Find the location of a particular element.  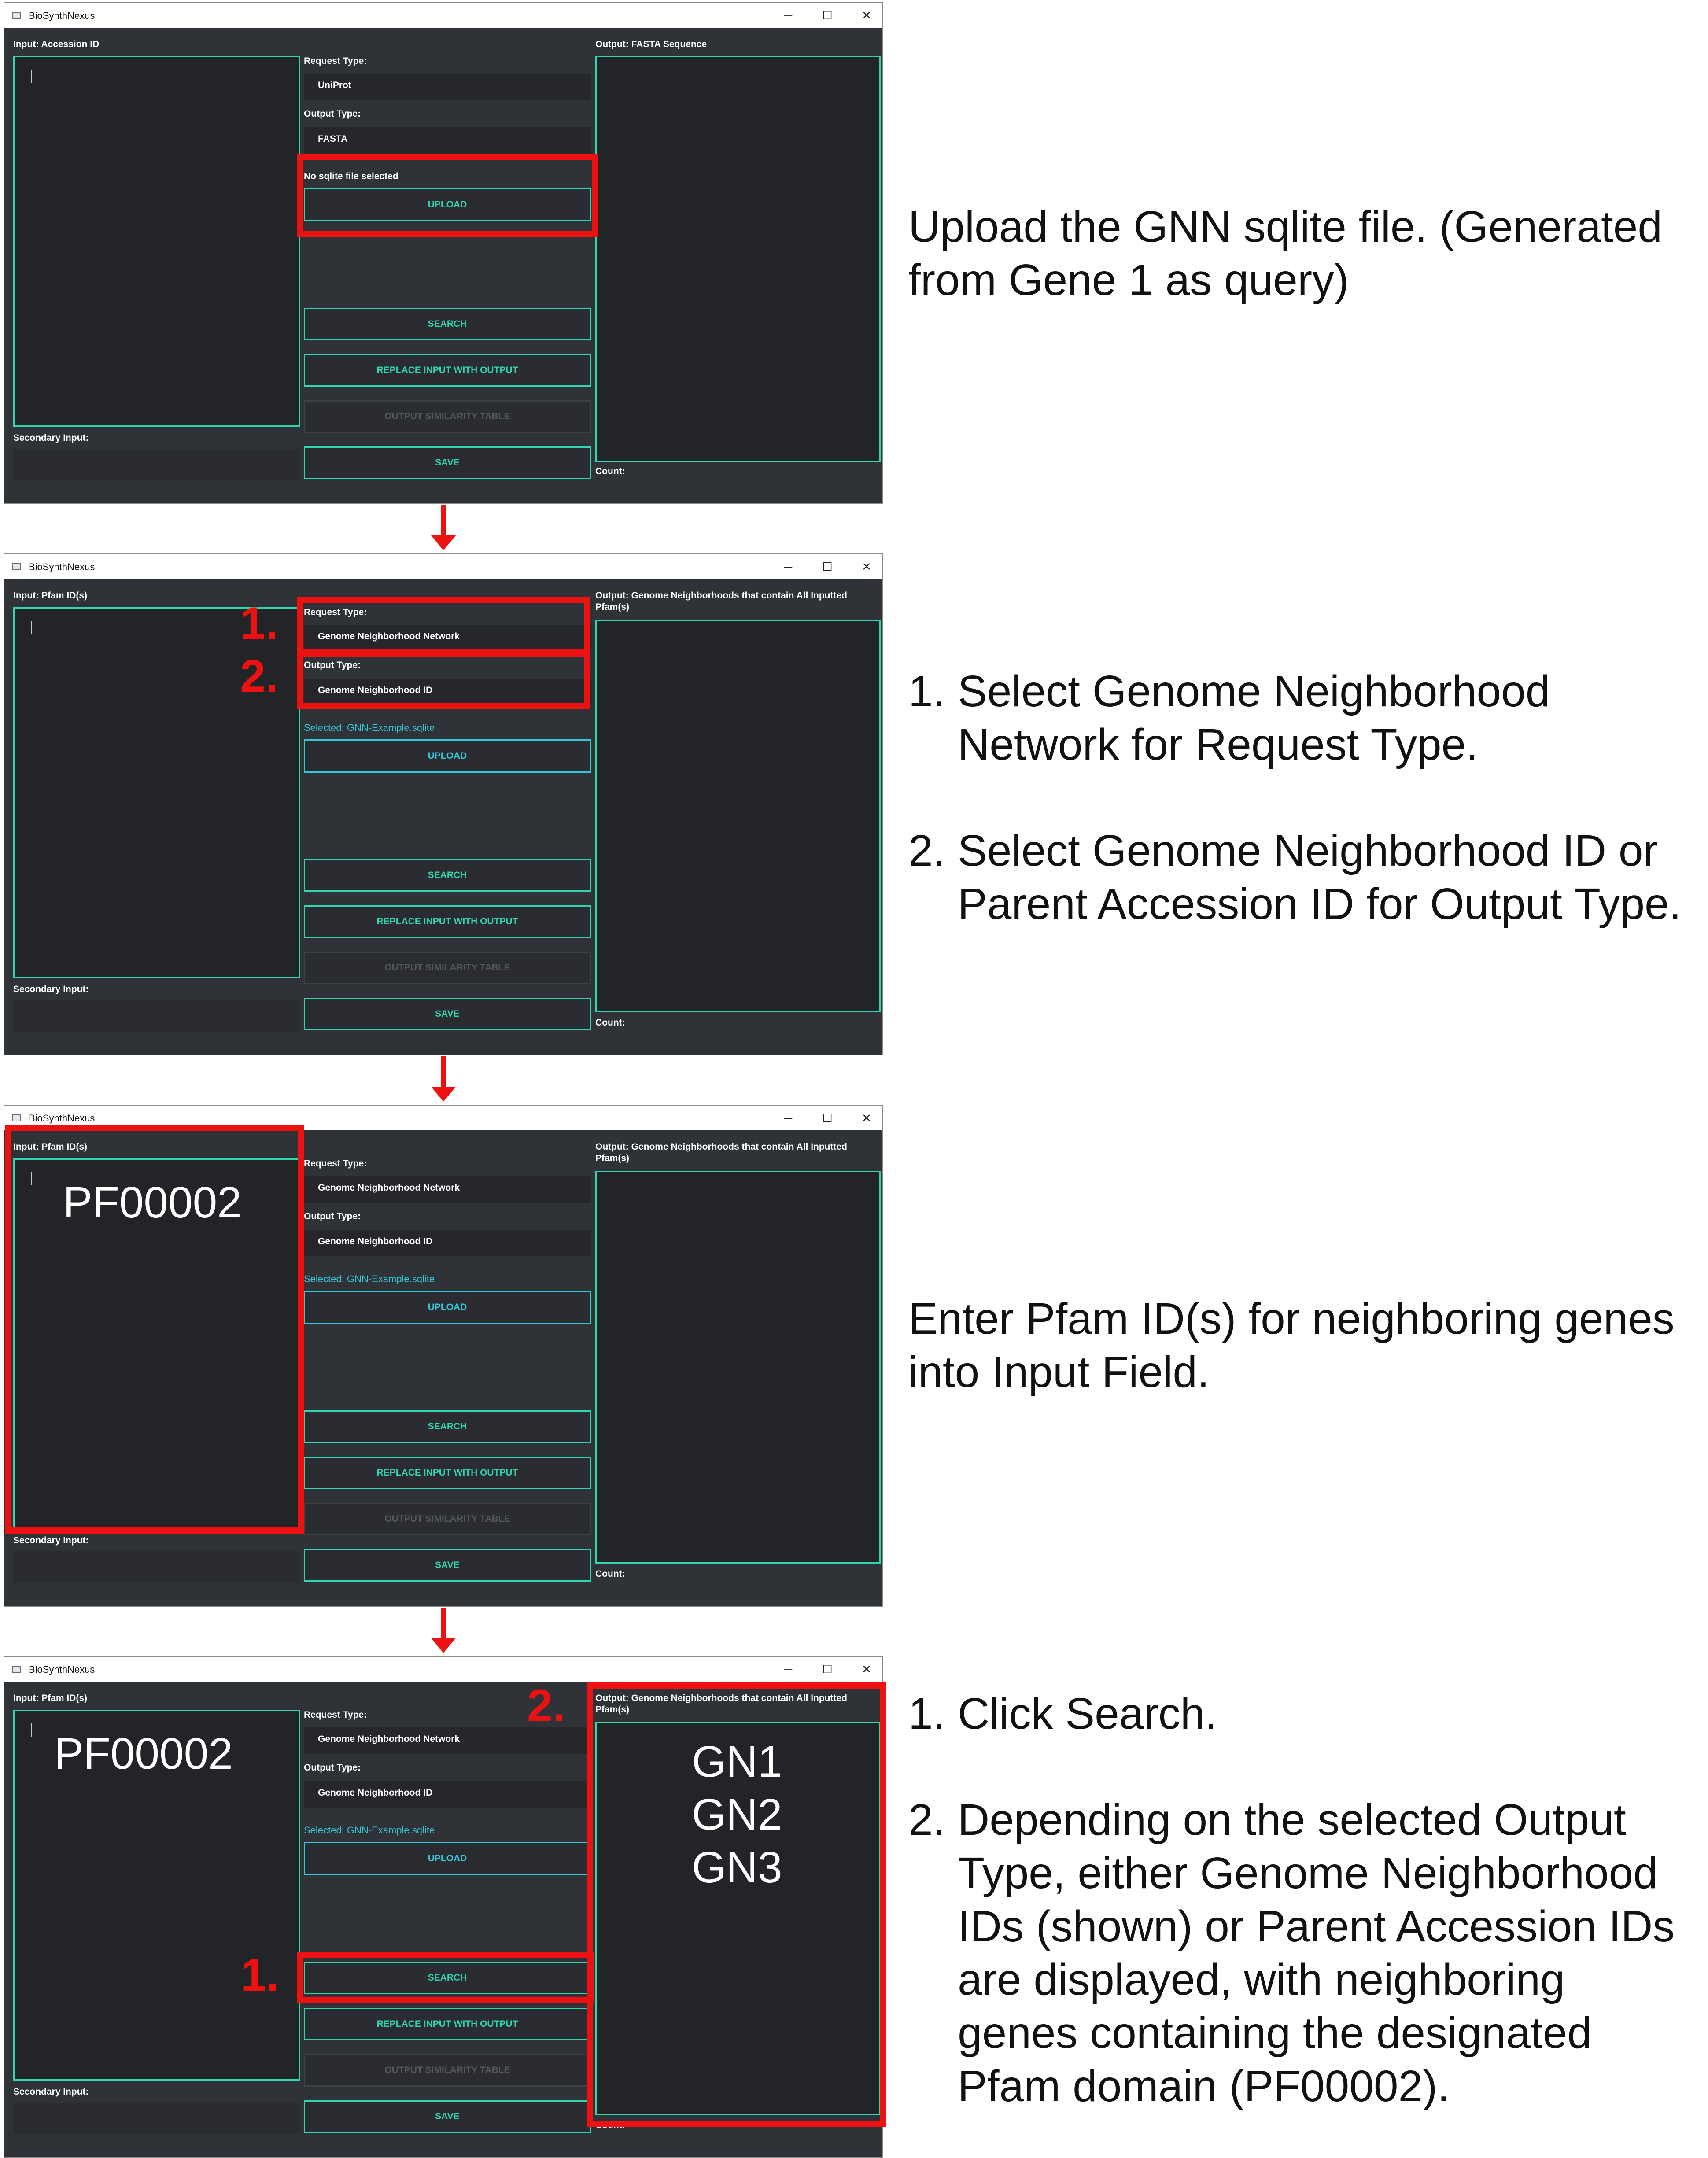

output-highlight-box is located at coordinates (736, 1904).